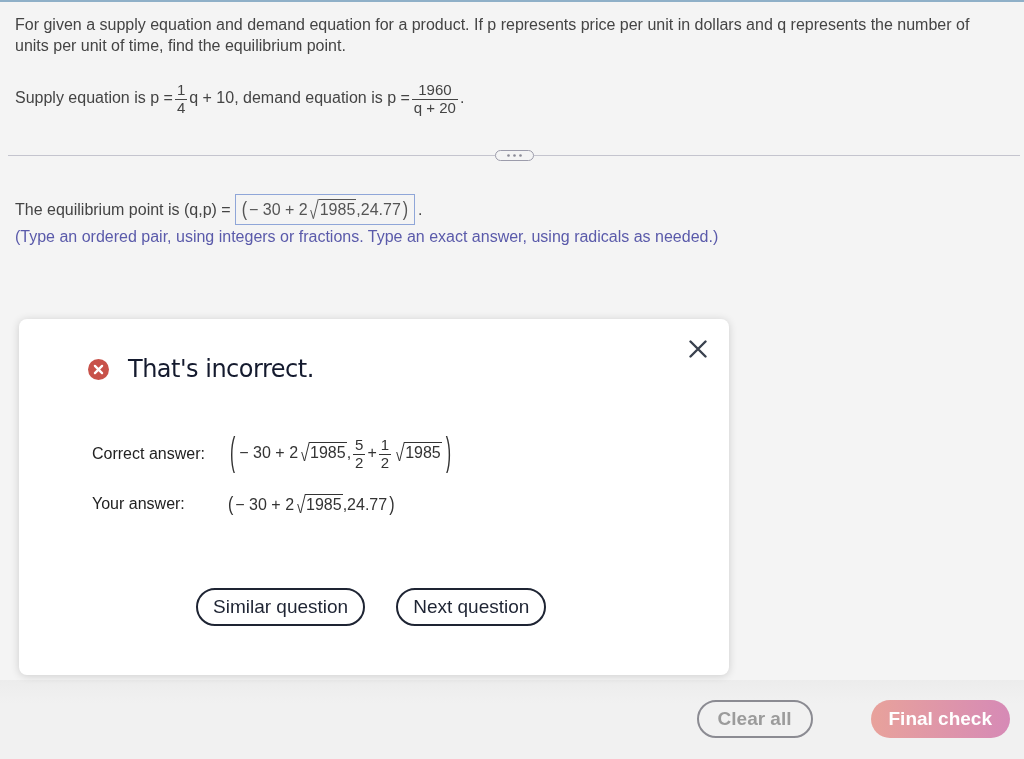  I want to click on hint-text: (Type an ordered pair, using integers or fractions. Type an exact answer, using radicals as needed.), so click(367, 237).